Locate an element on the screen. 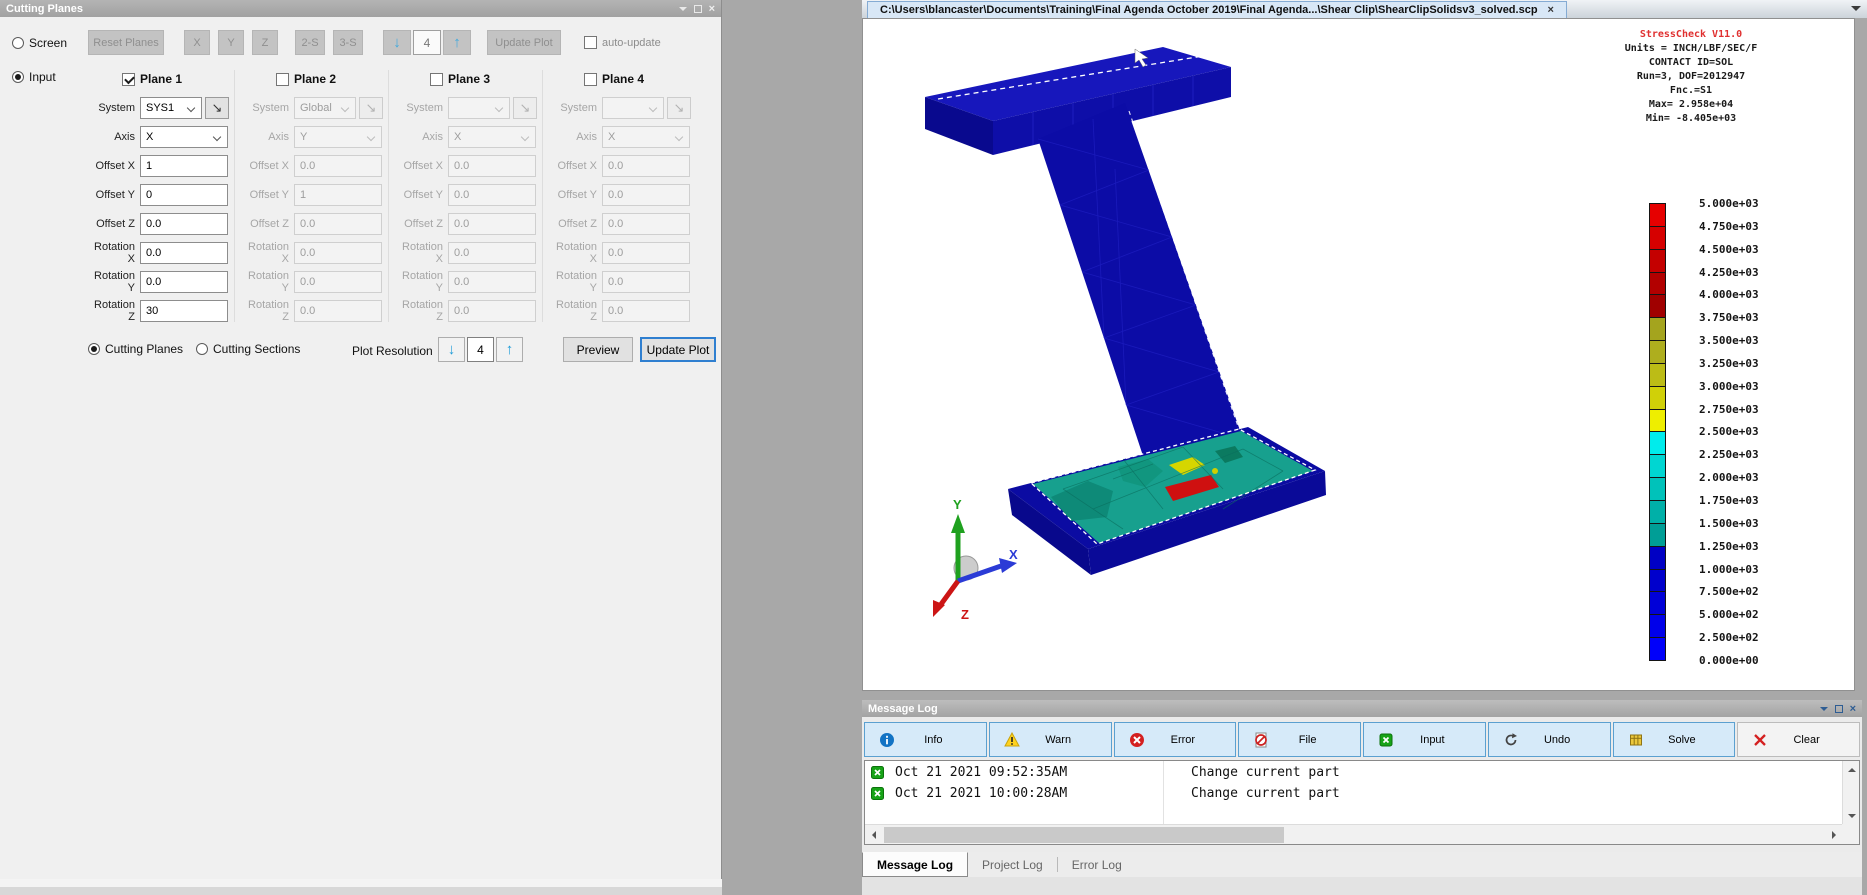 The width and height of the screenshot is (1867, 895). plane3-rotation-y-input: 0.0 is located at coordinates (492, 282).